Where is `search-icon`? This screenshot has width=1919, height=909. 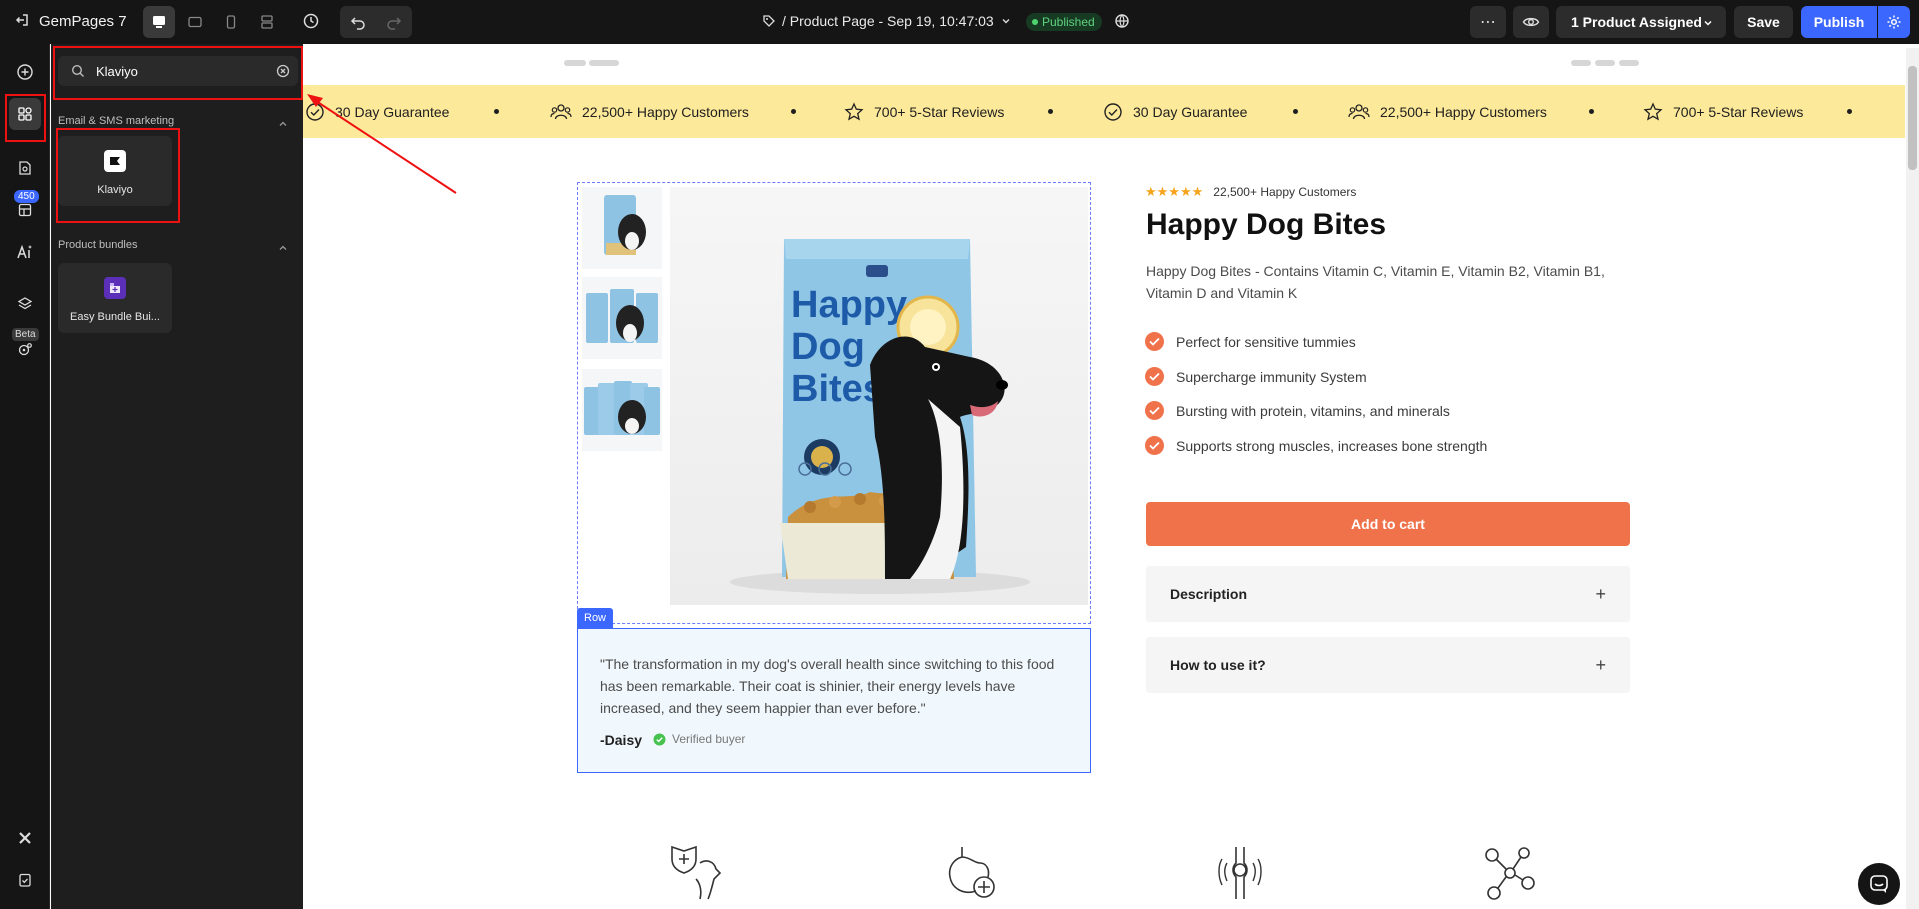 search-icon is located at coordinates (78, 73).